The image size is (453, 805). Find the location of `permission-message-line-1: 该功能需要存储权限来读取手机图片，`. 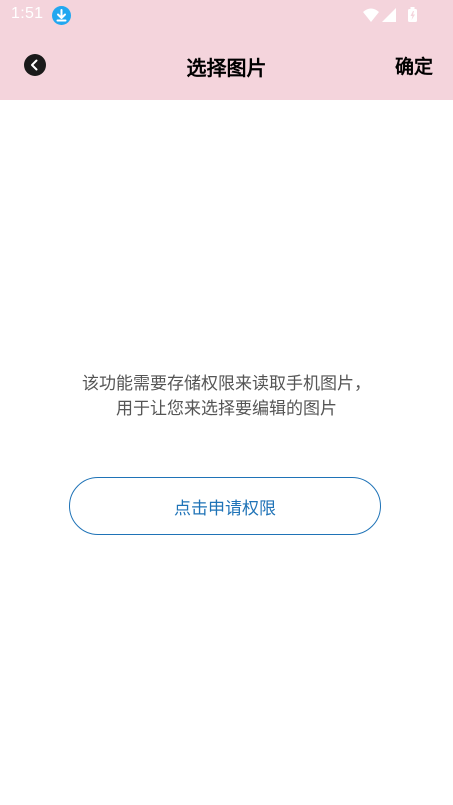

permission-message-line-1: 该功能需要存储权限来读取手机图片， is located at coordinates (226, 384).